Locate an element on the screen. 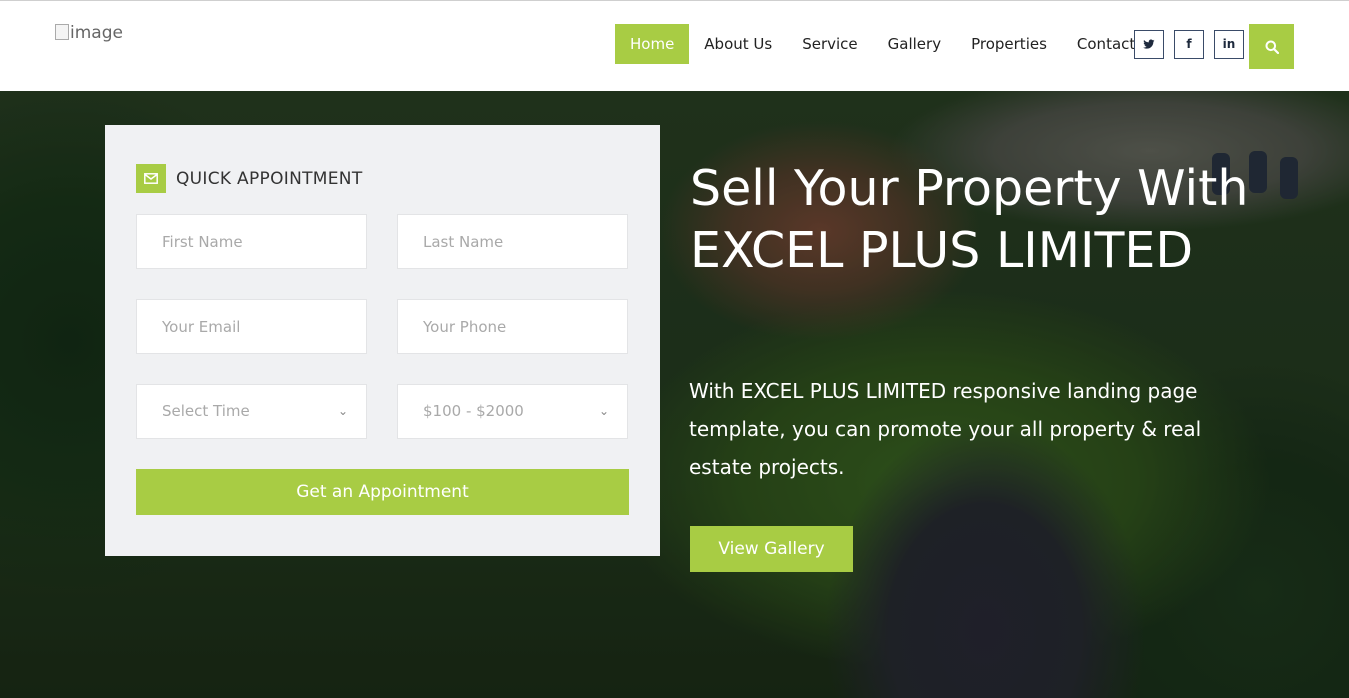 The image size is (1349, 698). search-icon is located at coordinates (1272, 47).